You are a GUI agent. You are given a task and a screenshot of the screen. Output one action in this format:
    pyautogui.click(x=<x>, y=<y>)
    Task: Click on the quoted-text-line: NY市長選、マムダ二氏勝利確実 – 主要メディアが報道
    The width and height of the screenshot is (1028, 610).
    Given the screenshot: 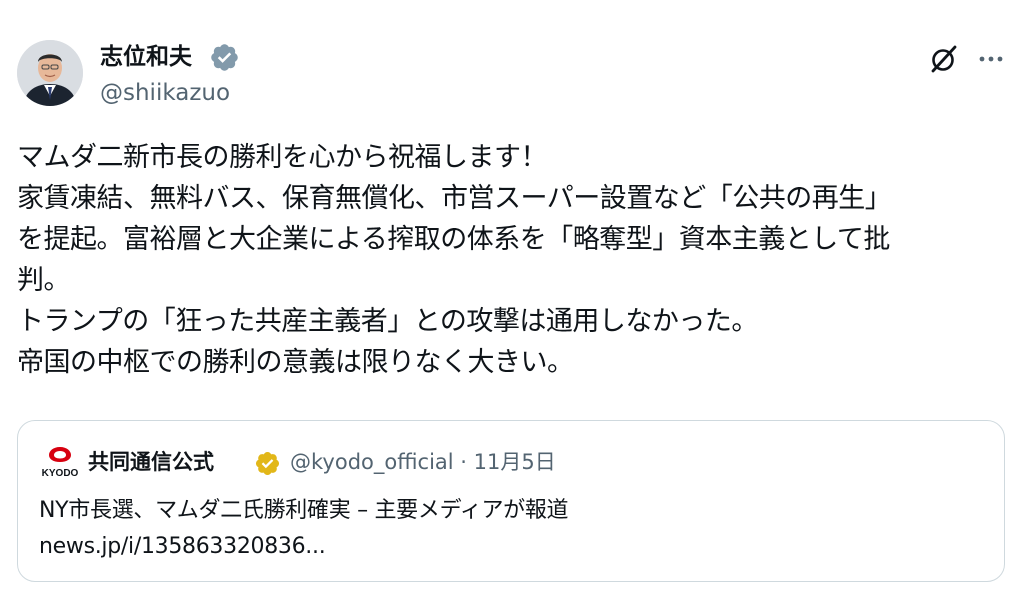 What is the action you would take?
    pyautogui.click(x=304, y=510)
    